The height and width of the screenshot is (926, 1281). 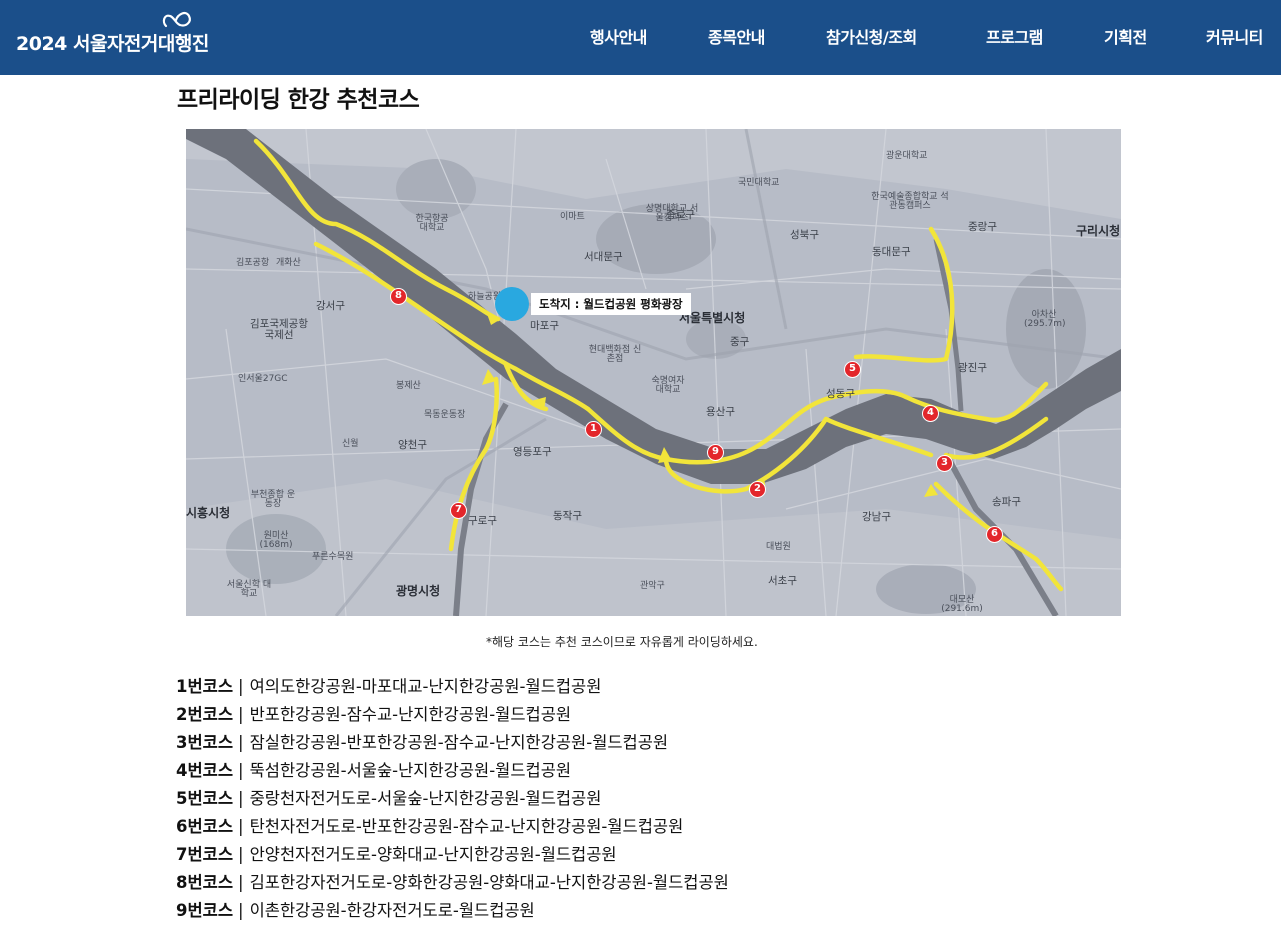 I want to click on course-number: 7번코스, so click(x=205, y=854).